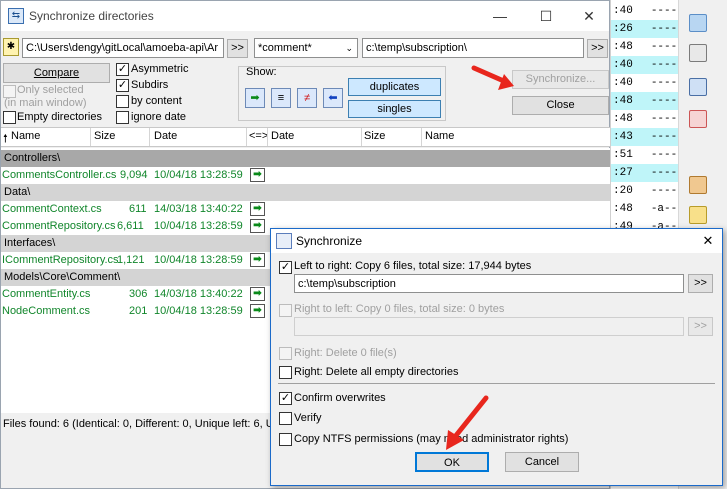 The width and height of the screenshot is (727, 489). I want to click on left-to-right-path-input: c:\temp\subscription, so click(489, 283).